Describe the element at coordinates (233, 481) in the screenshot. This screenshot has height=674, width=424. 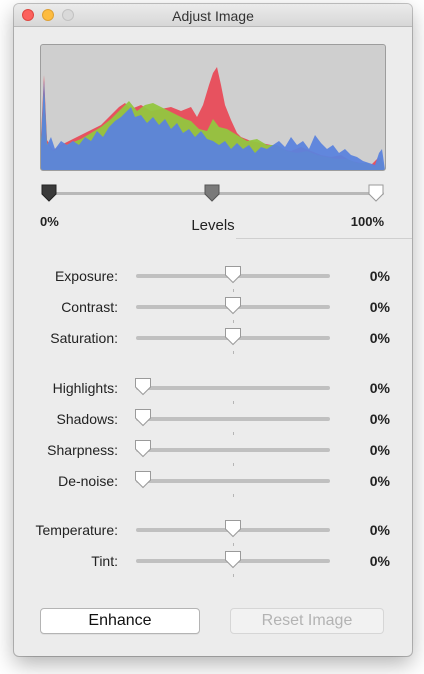
I see `de-noise-slider-track` at that location.